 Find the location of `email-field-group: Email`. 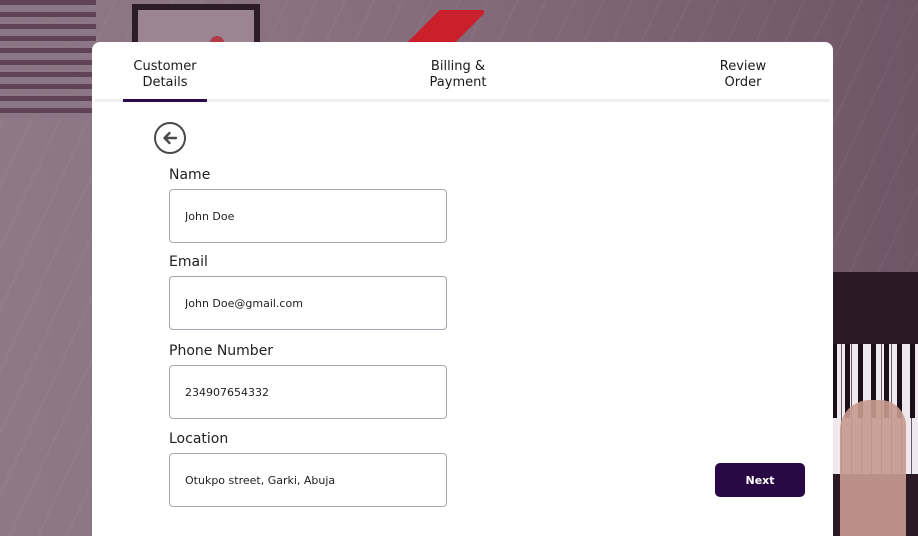

email-field-group: Email is located at coordinates (308, 291).